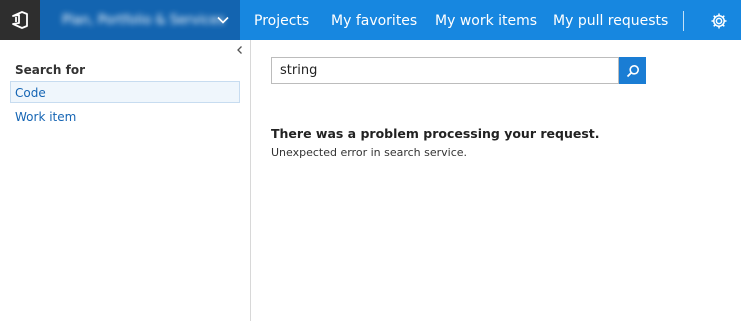 Image resolution: width=741 pixels, height=321 pixels. I want to click on search-button, so click(632, 70).